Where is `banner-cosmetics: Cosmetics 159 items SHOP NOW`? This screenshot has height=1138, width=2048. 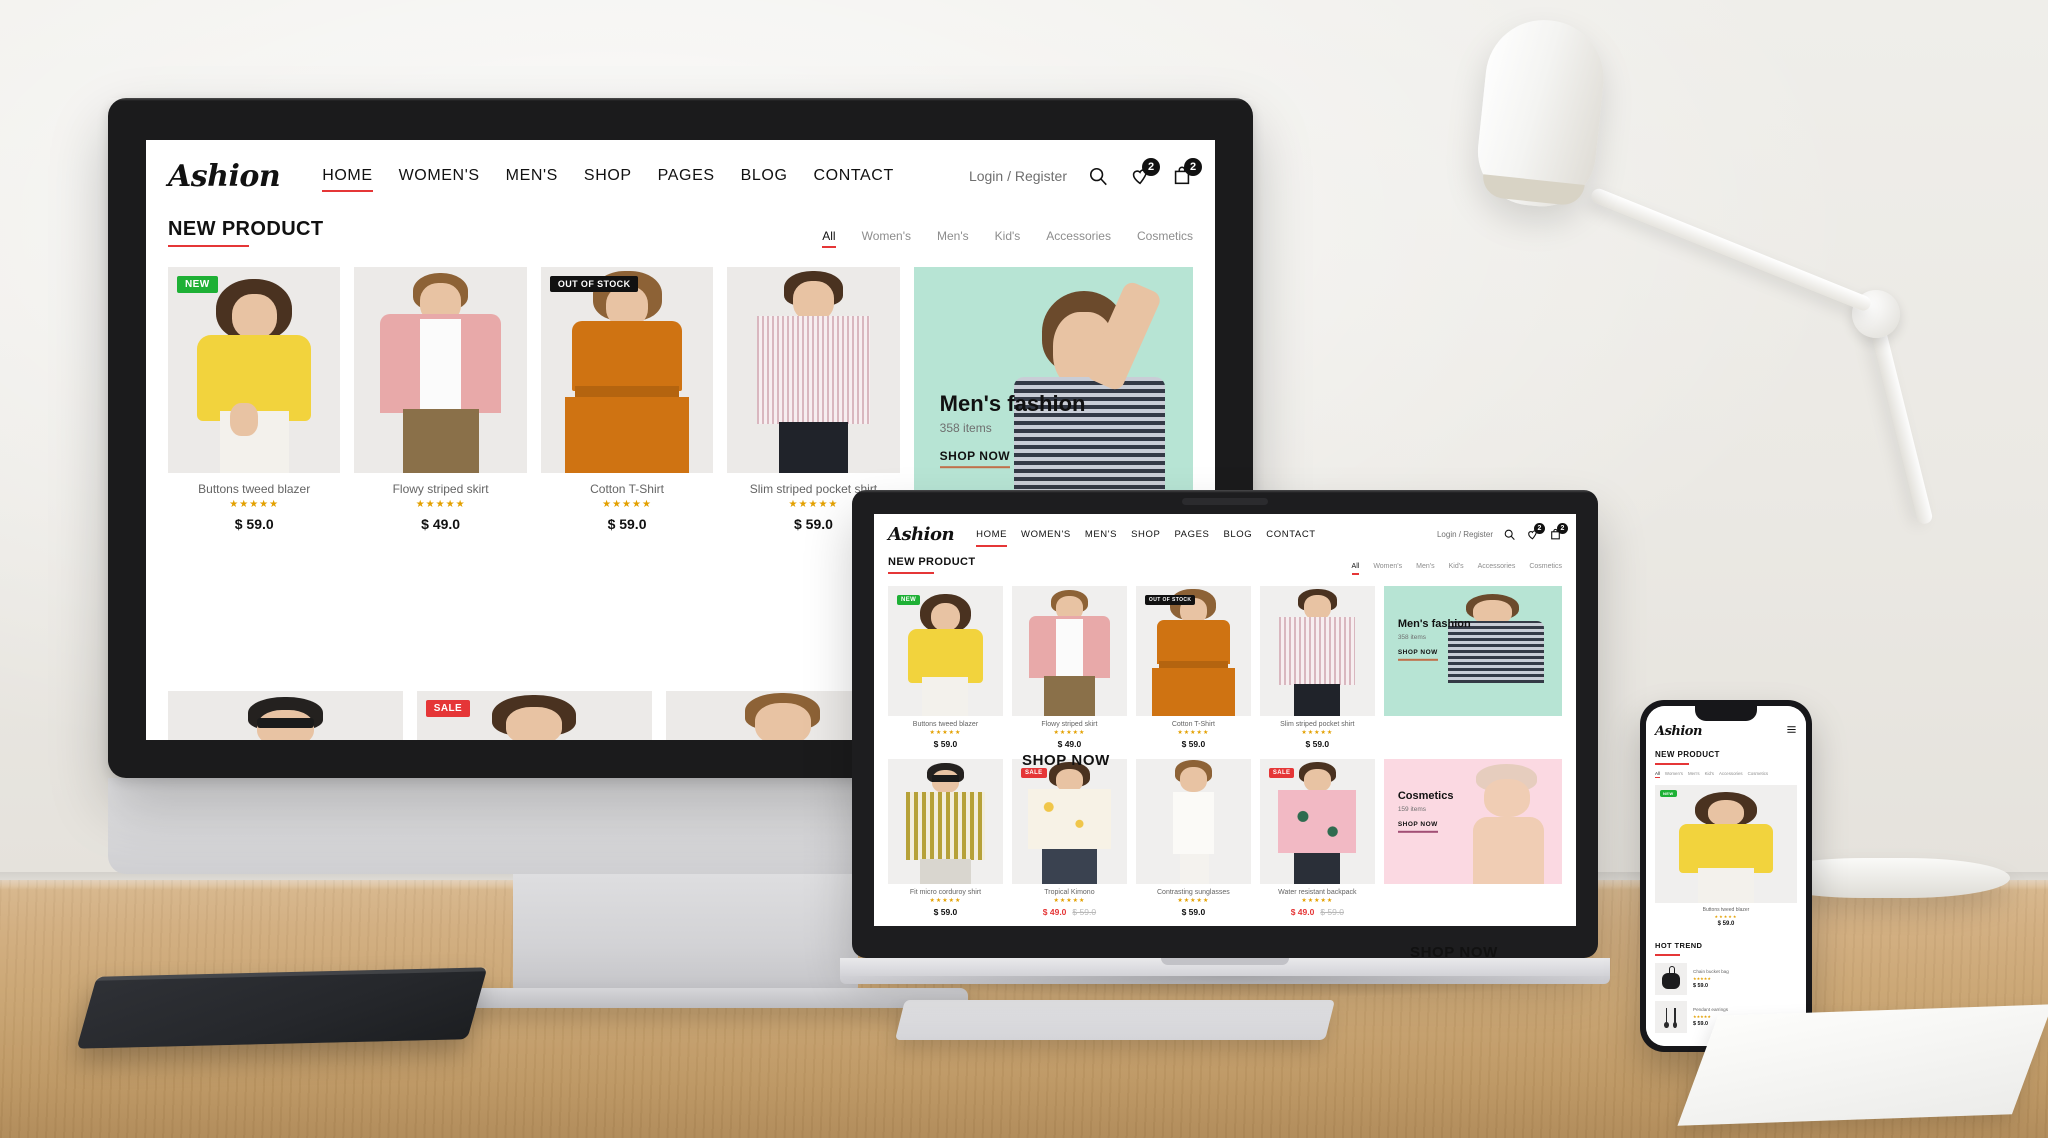 banner-cosmetics: Cosmetics 159 items SHOP NOW is located at coordinates (1472, 821).